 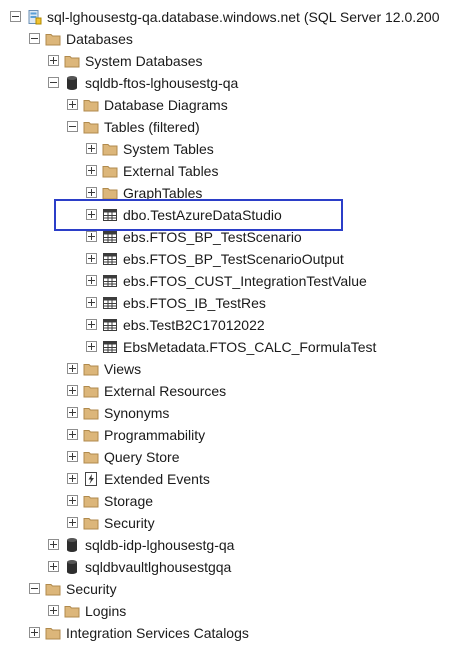 I want to click on tree-node-ebsmetadata-ftos-calc-formulatest: EbsMetadata.FTOS_CALC_FormulaTest, so click(x=226, y=347).